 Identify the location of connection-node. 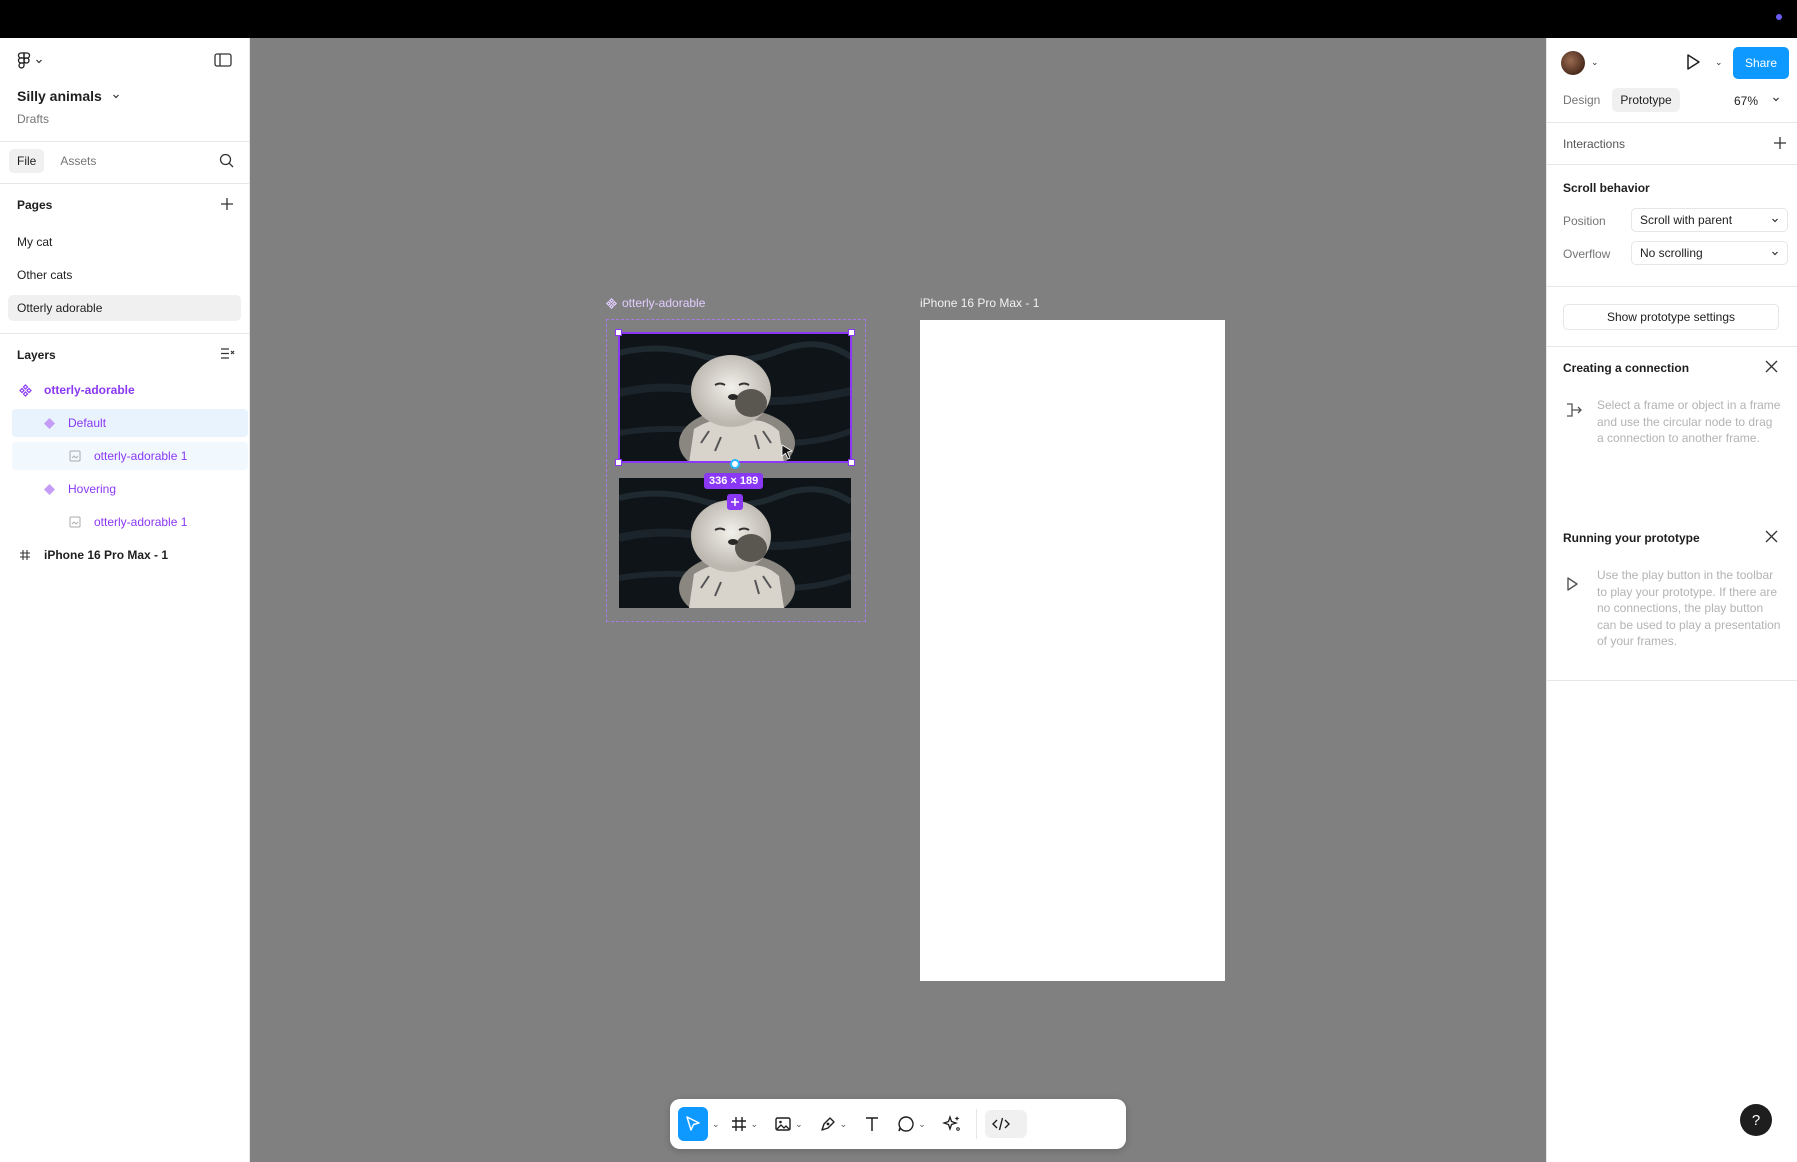
(735, 464).